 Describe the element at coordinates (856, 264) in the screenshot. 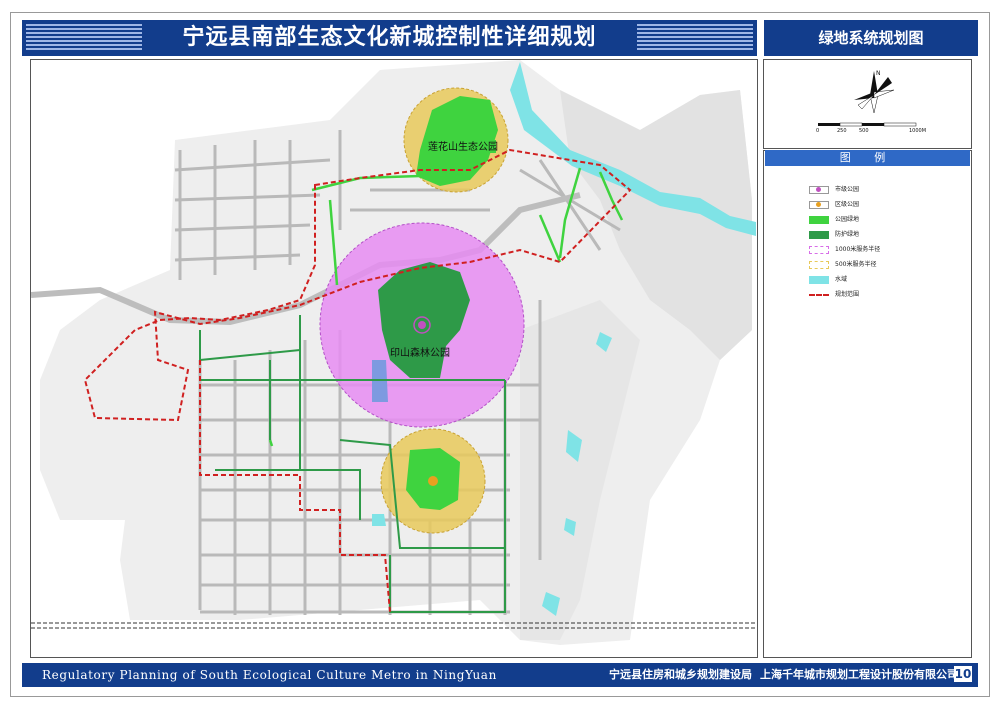

I see `legend-label-radius-500: 500米服务半径` at that location.